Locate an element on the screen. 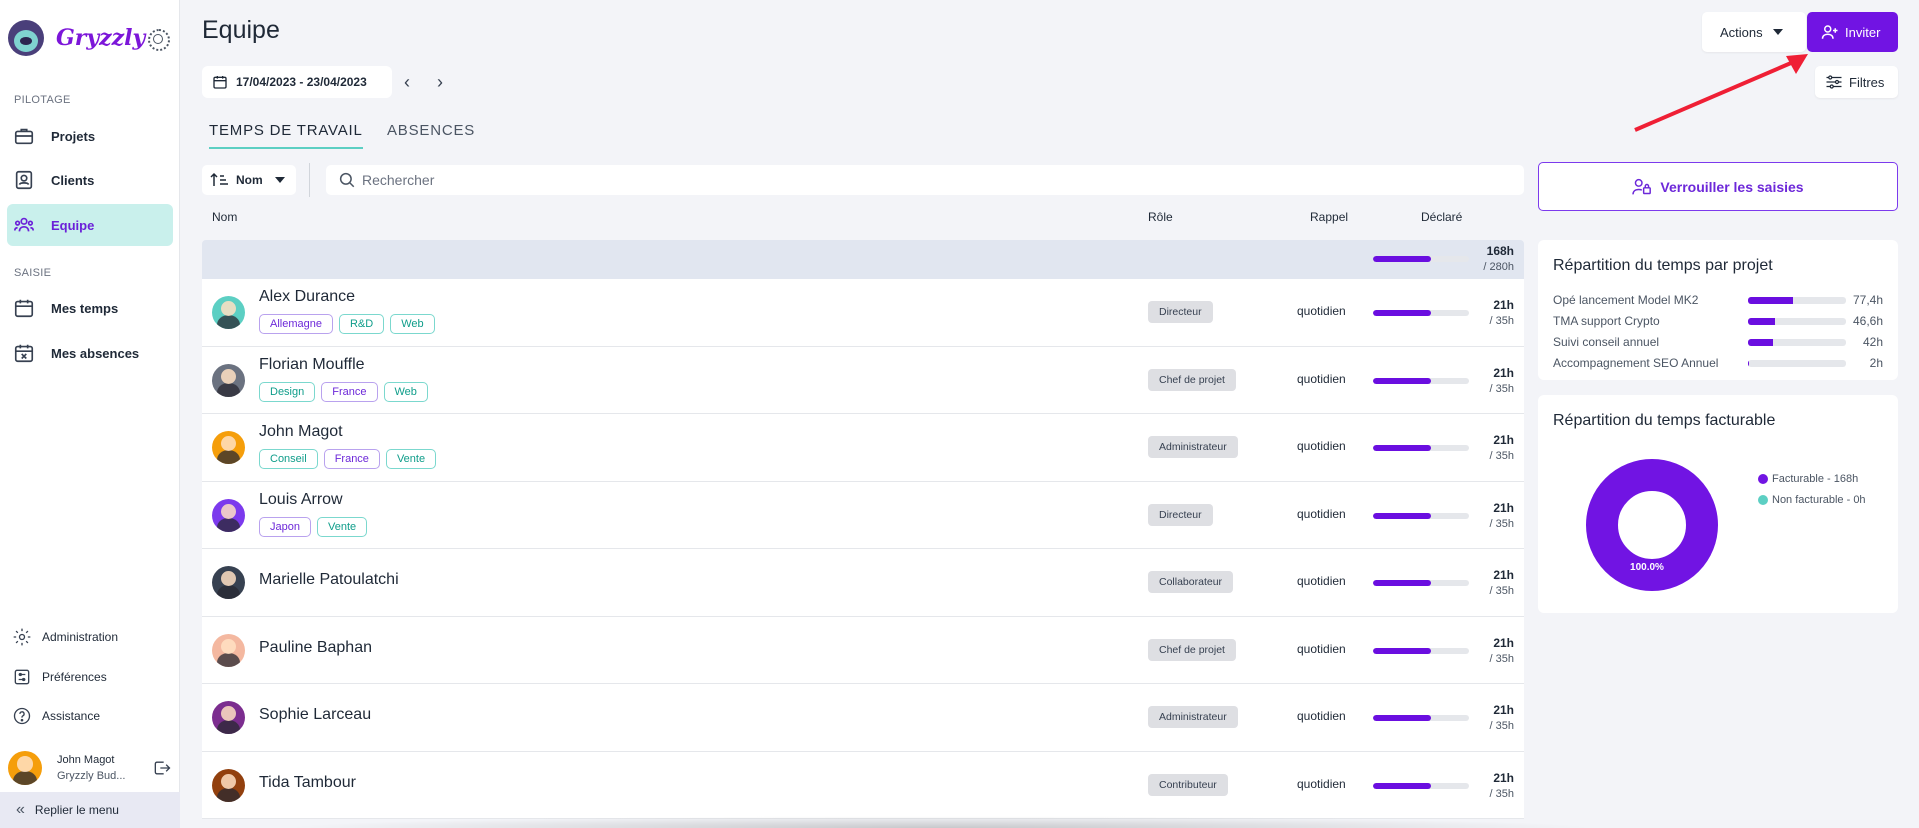  member-name: Marielle Patoulatchi is located at coordinates (329, 580).